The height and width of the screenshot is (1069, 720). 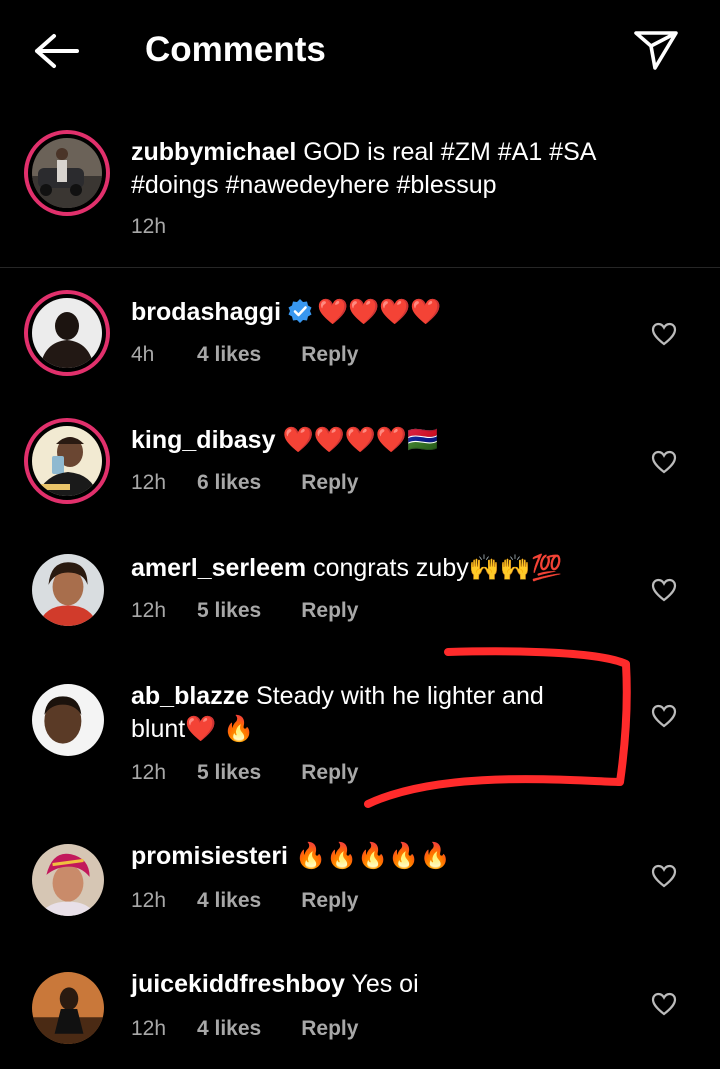 What do you see at coordinates (206, 312) in the screenshot?
I see `comment-username: brodashaggi` at bounding box center [206, 312].